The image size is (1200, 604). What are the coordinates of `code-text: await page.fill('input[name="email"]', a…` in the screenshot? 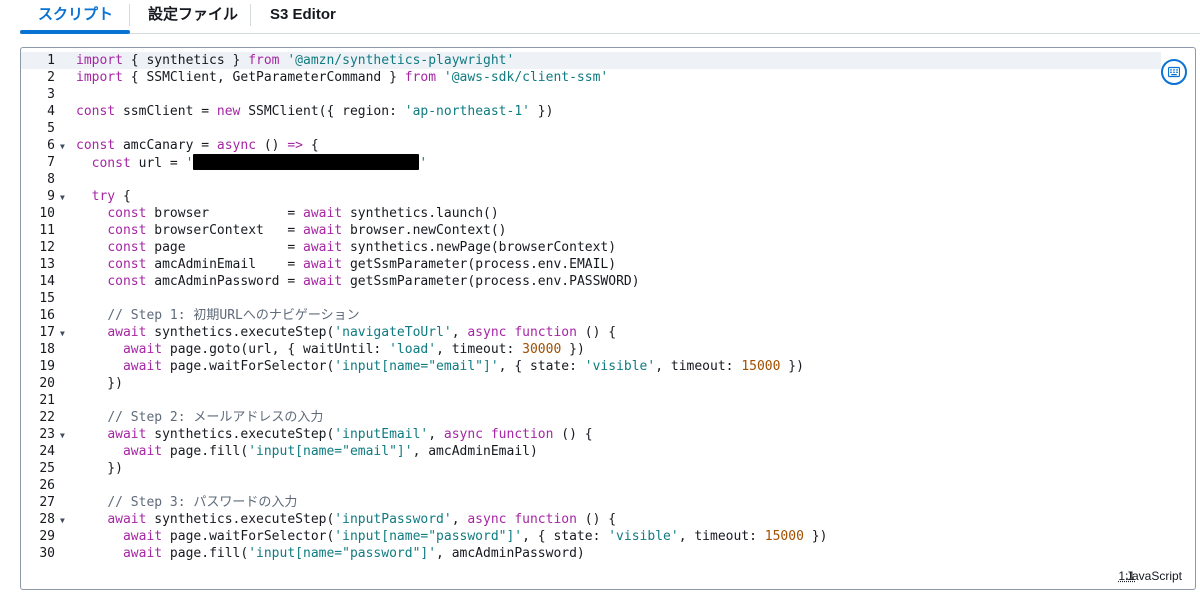 It's located at (330, 451).